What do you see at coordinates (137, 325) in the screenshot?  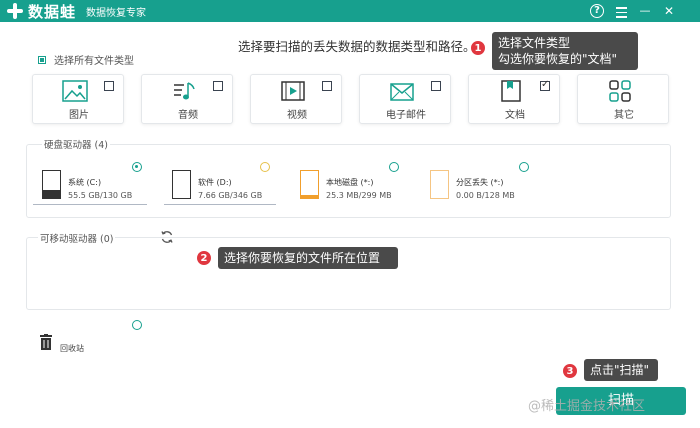 I see `recycle-bin-radio` at bounding box center [137, 325].